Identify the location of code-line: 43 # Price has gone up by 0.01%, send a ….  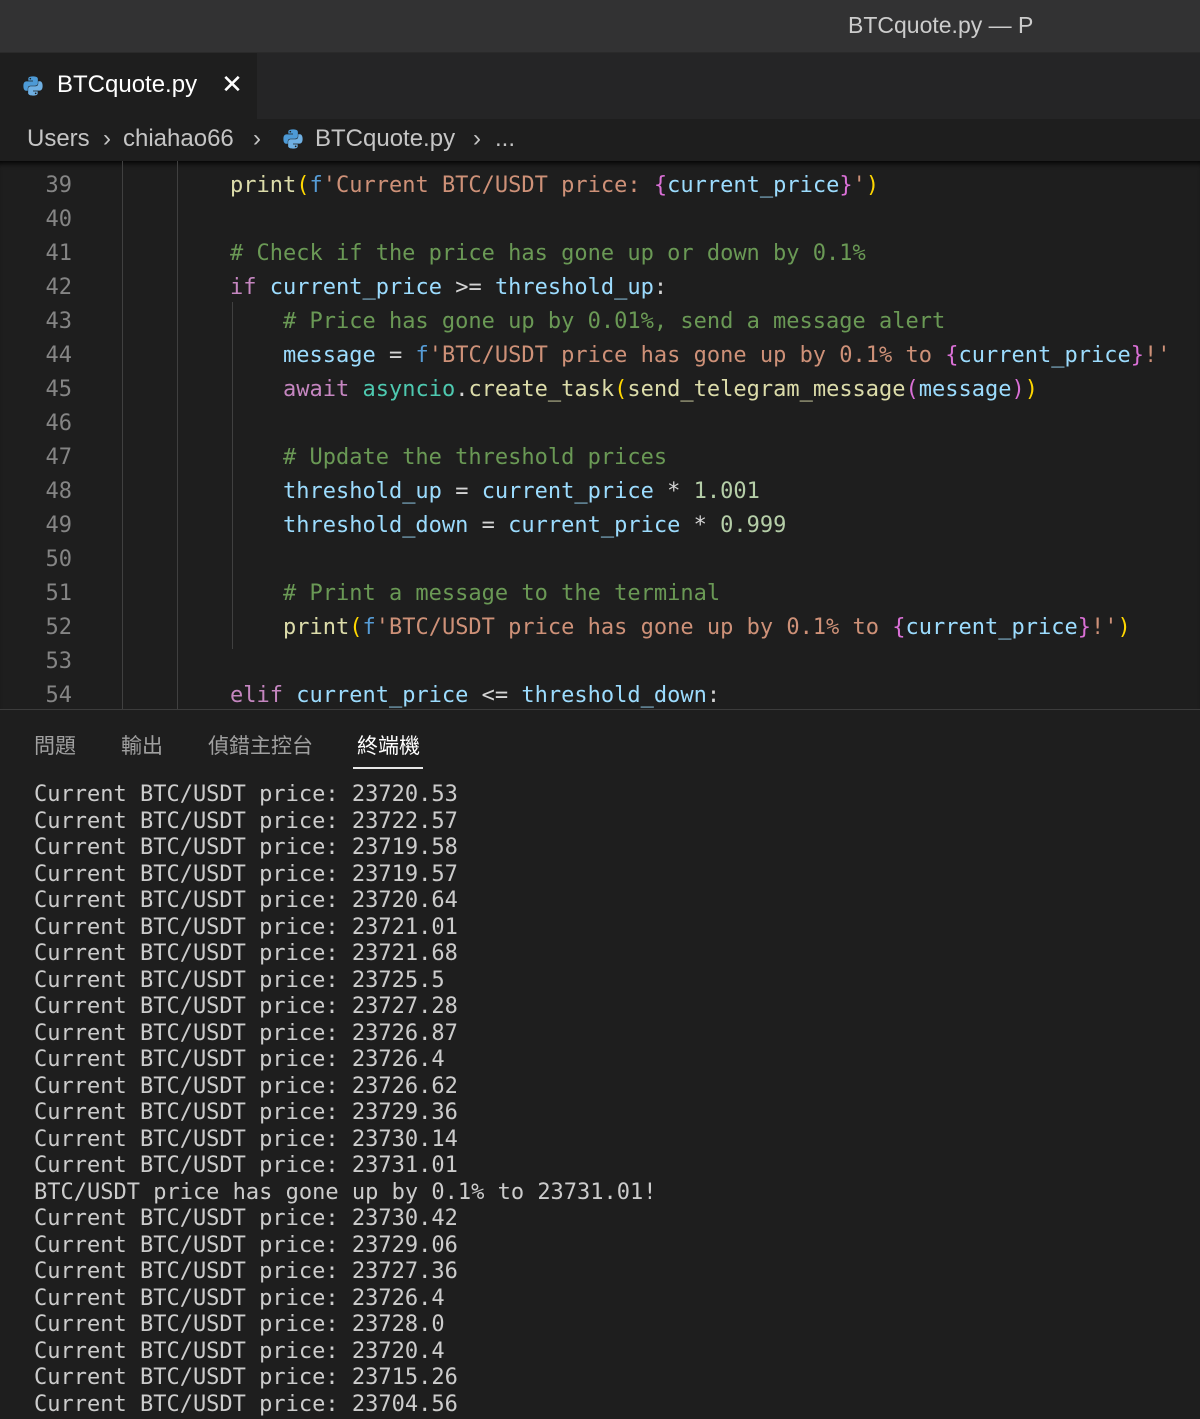
(600, 322).